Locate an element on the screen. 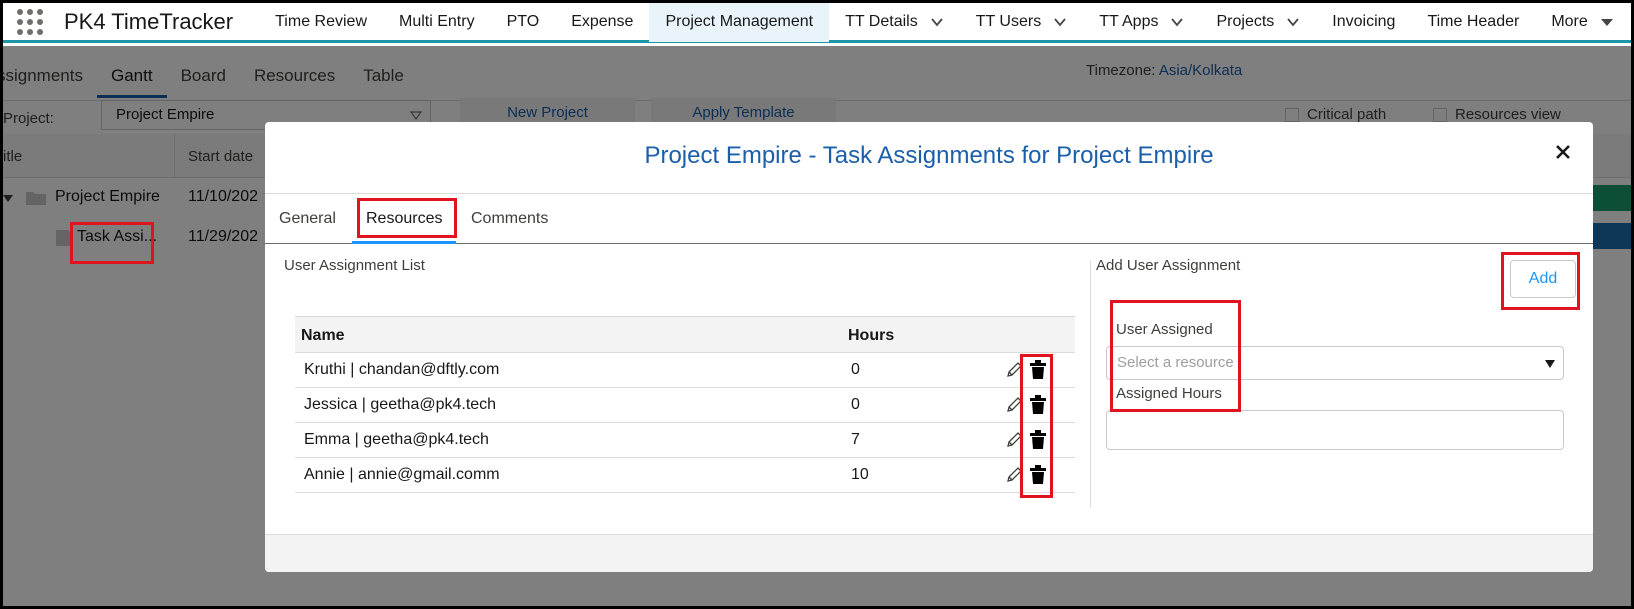 This screenshot has width=1634, height=609. row-hours: 7 is located at coordinates (855, 439).